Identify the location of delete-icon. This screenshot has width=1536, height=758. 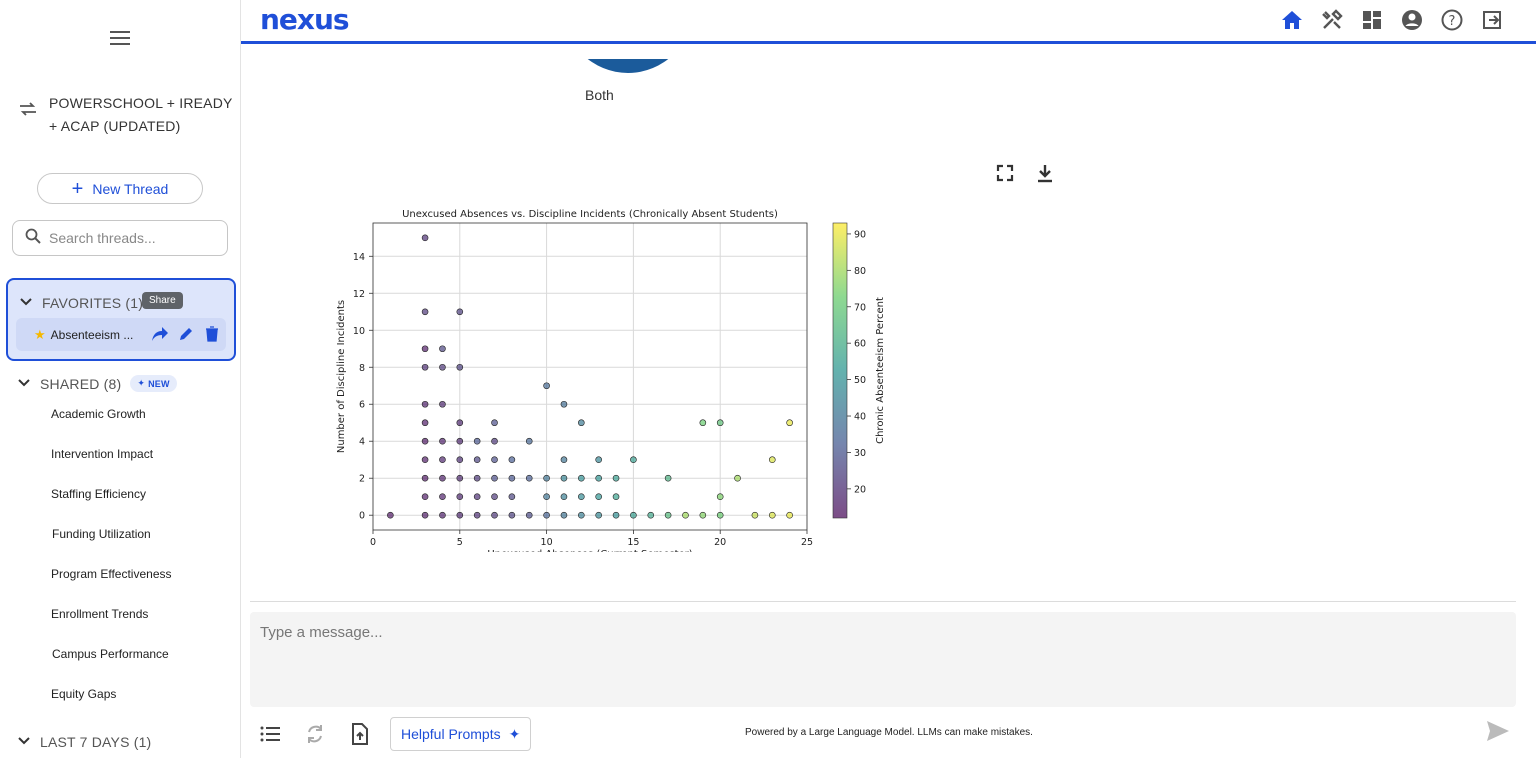
(212, 334).